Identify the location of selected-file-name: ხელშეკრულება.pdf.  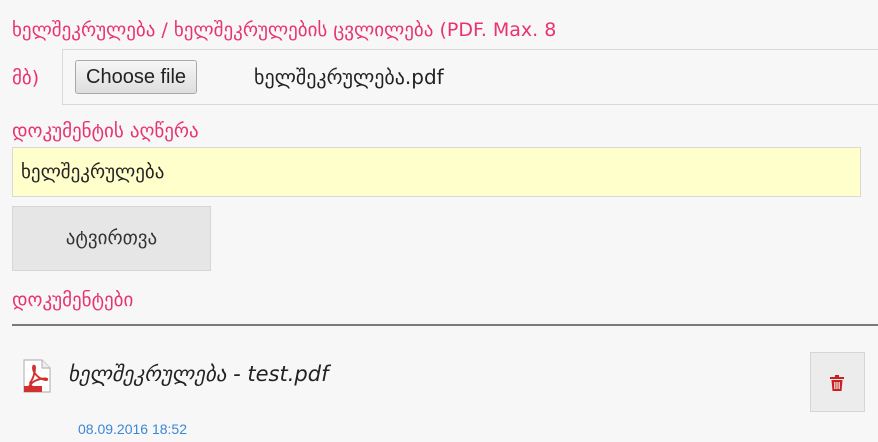
(349, 77).